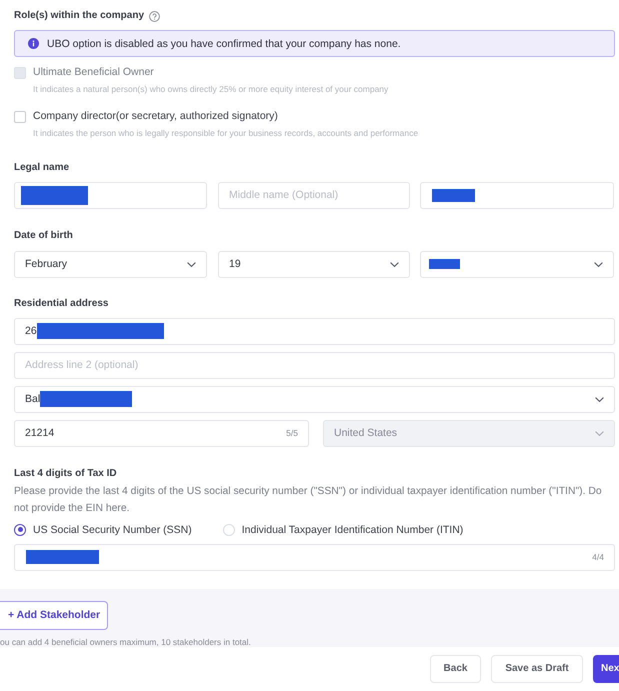 This screenshot has height=691, width=619. Describe the element at coordinates (126, 642) in the screenshot. I see `limit-note: ou can add 4 beneficial owners maximum, 10 stakeholders in total.` at that location.